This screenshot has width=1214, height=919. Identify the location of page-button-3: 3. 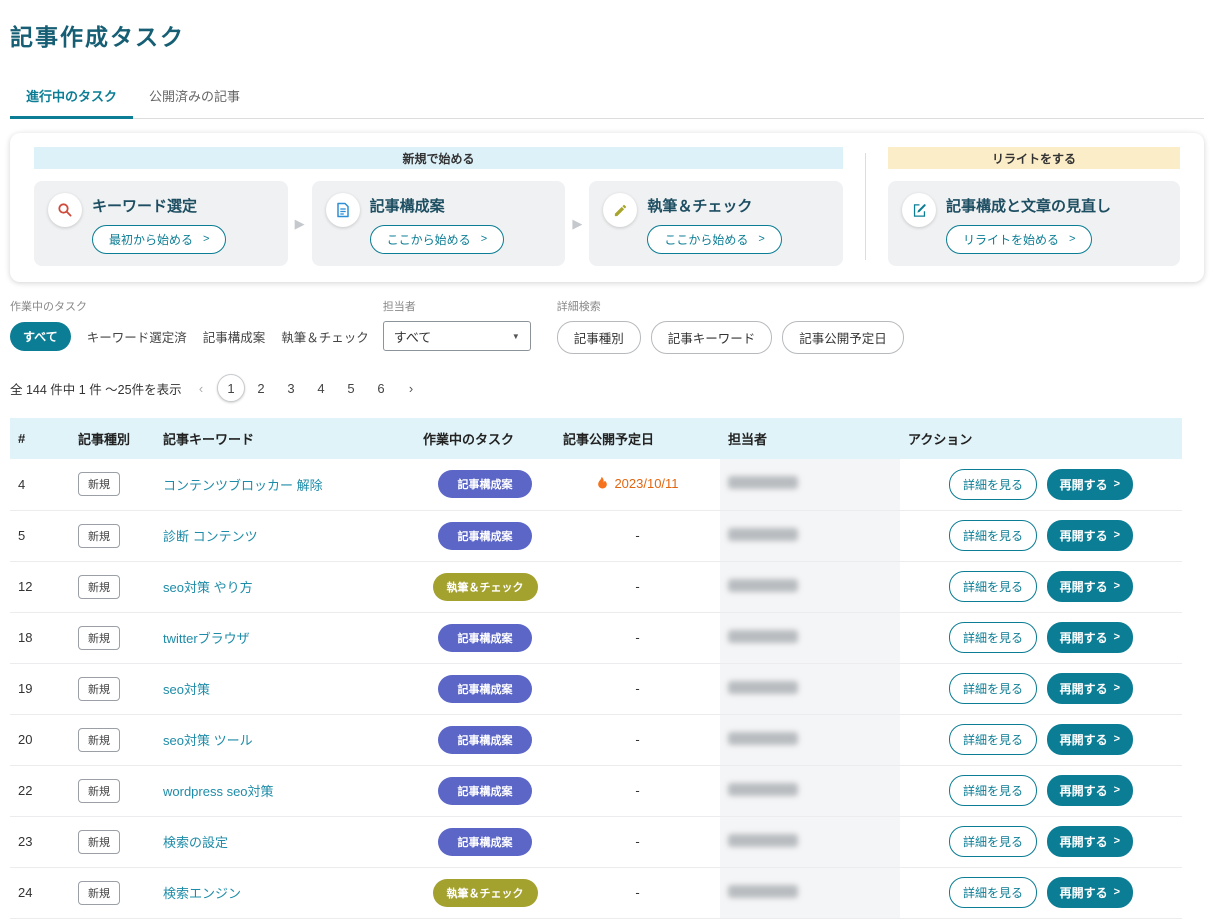
(291, 388).